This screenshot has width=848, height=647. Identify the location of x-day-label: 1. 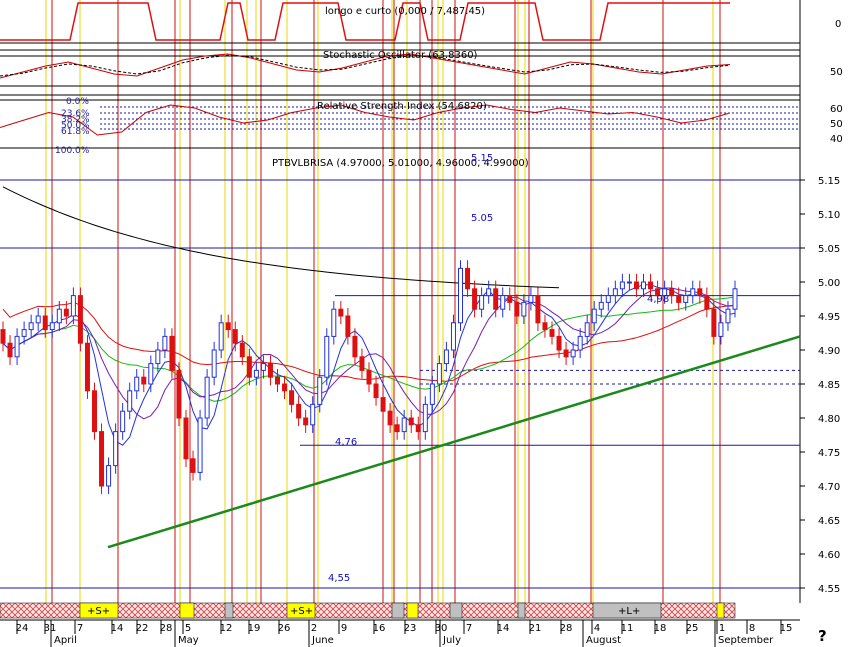
(722, 628).